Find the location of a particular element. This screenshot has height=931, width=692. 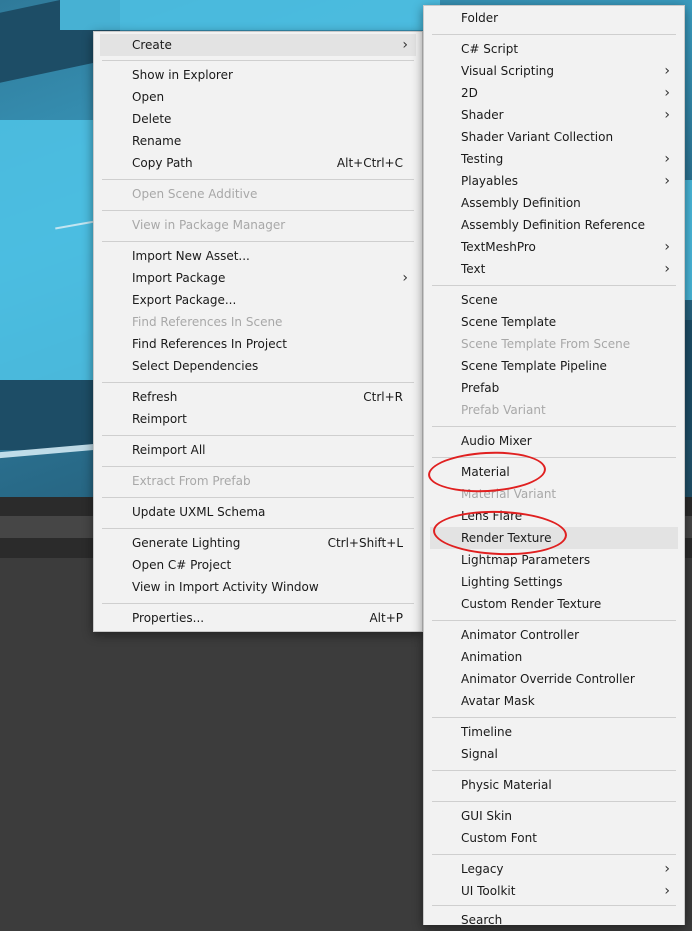

menu-item-scene: Scene is located at coordinates (554, 300).